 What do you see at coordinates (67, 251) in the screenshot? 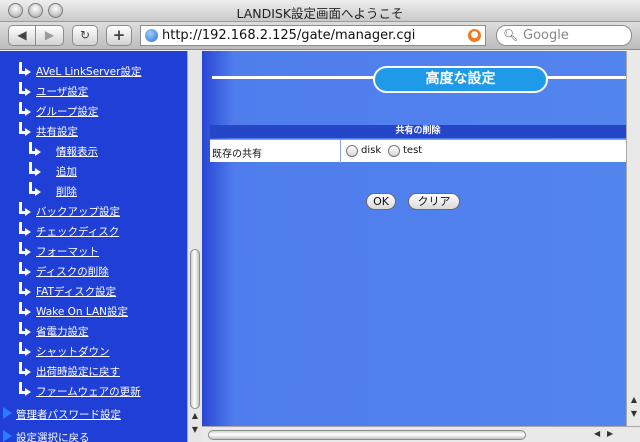
I see `sidebar-item-label: フォーマット` at bounding box center [67, 251].